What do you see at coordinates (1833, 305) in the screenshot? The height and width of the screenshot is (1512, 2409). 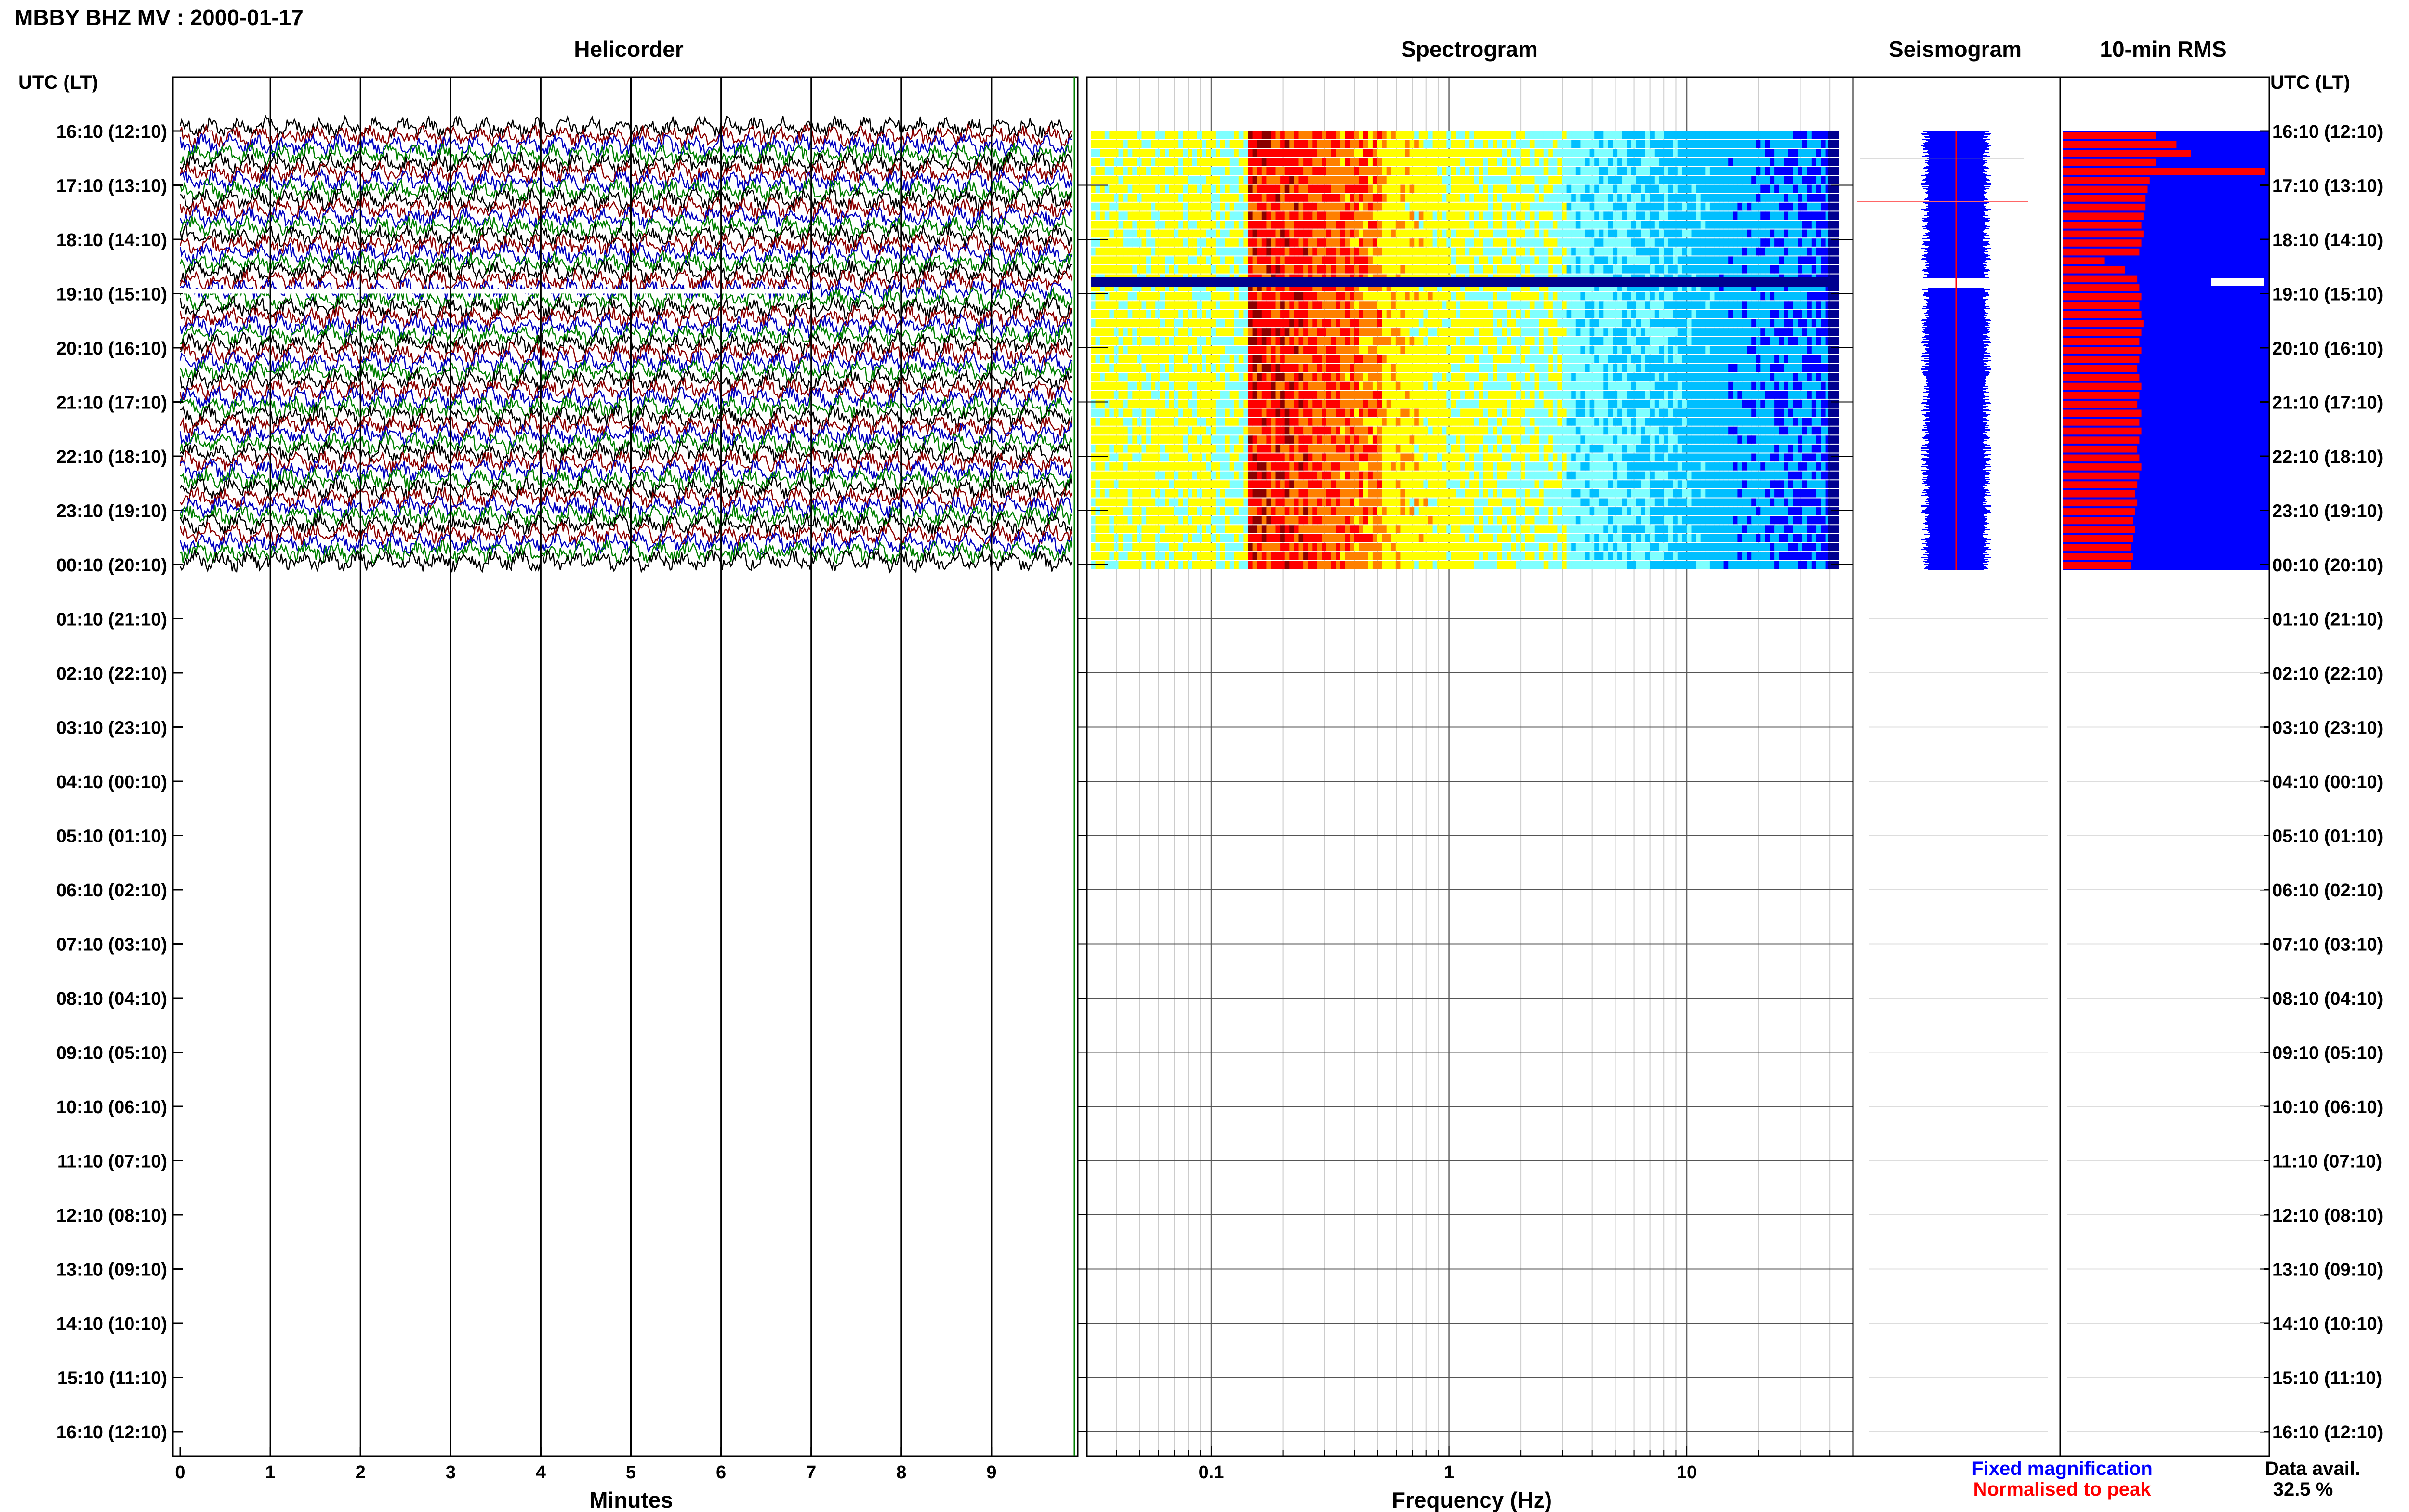 I see `spectrogram-edge-cell` at bounding box center [1833, 305].